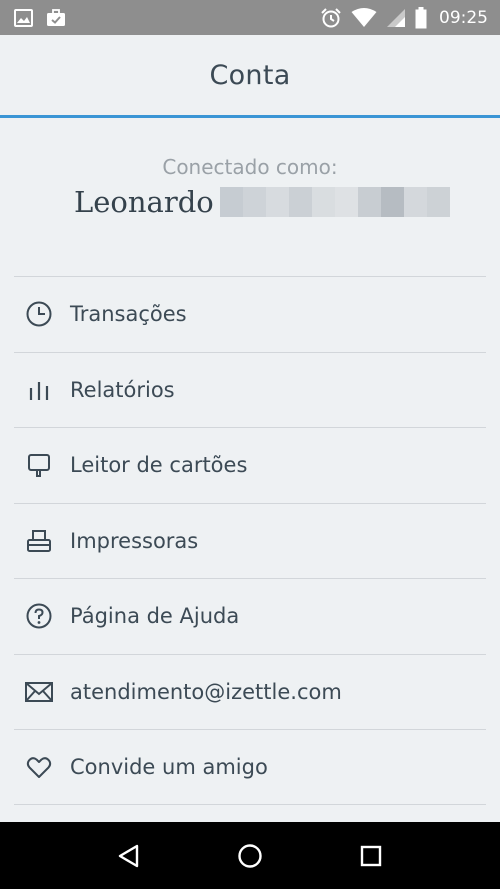 The image size is (500, 889). What do you see at coordinates (250, 616) in the screenshot?
I see `menu-item-help: Página de Ajuda` at bounding box center [250, 616].